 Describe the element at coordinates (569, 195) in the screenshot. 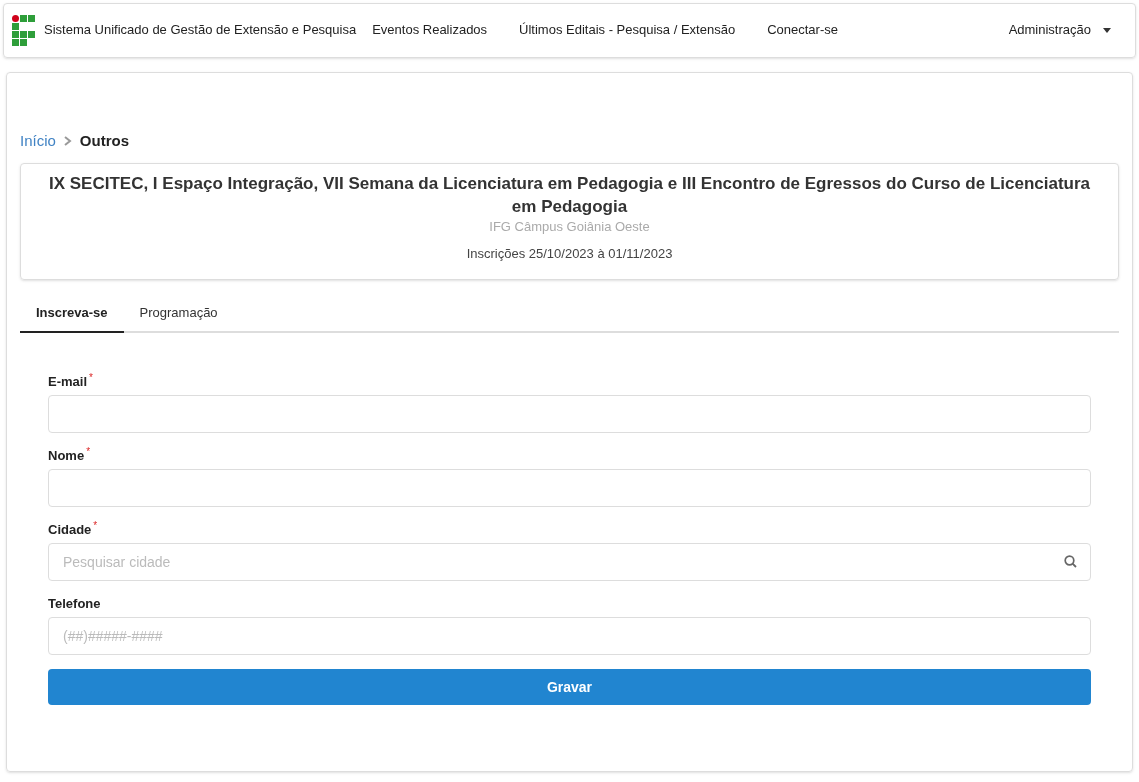

I see `event-title: IX SECITEC, I Espaço Integração, VII Semana da Licenciatura em Pedagogia e III Encontro de Egressos do Curso de Licenciatura em Pedagogia` at that location.